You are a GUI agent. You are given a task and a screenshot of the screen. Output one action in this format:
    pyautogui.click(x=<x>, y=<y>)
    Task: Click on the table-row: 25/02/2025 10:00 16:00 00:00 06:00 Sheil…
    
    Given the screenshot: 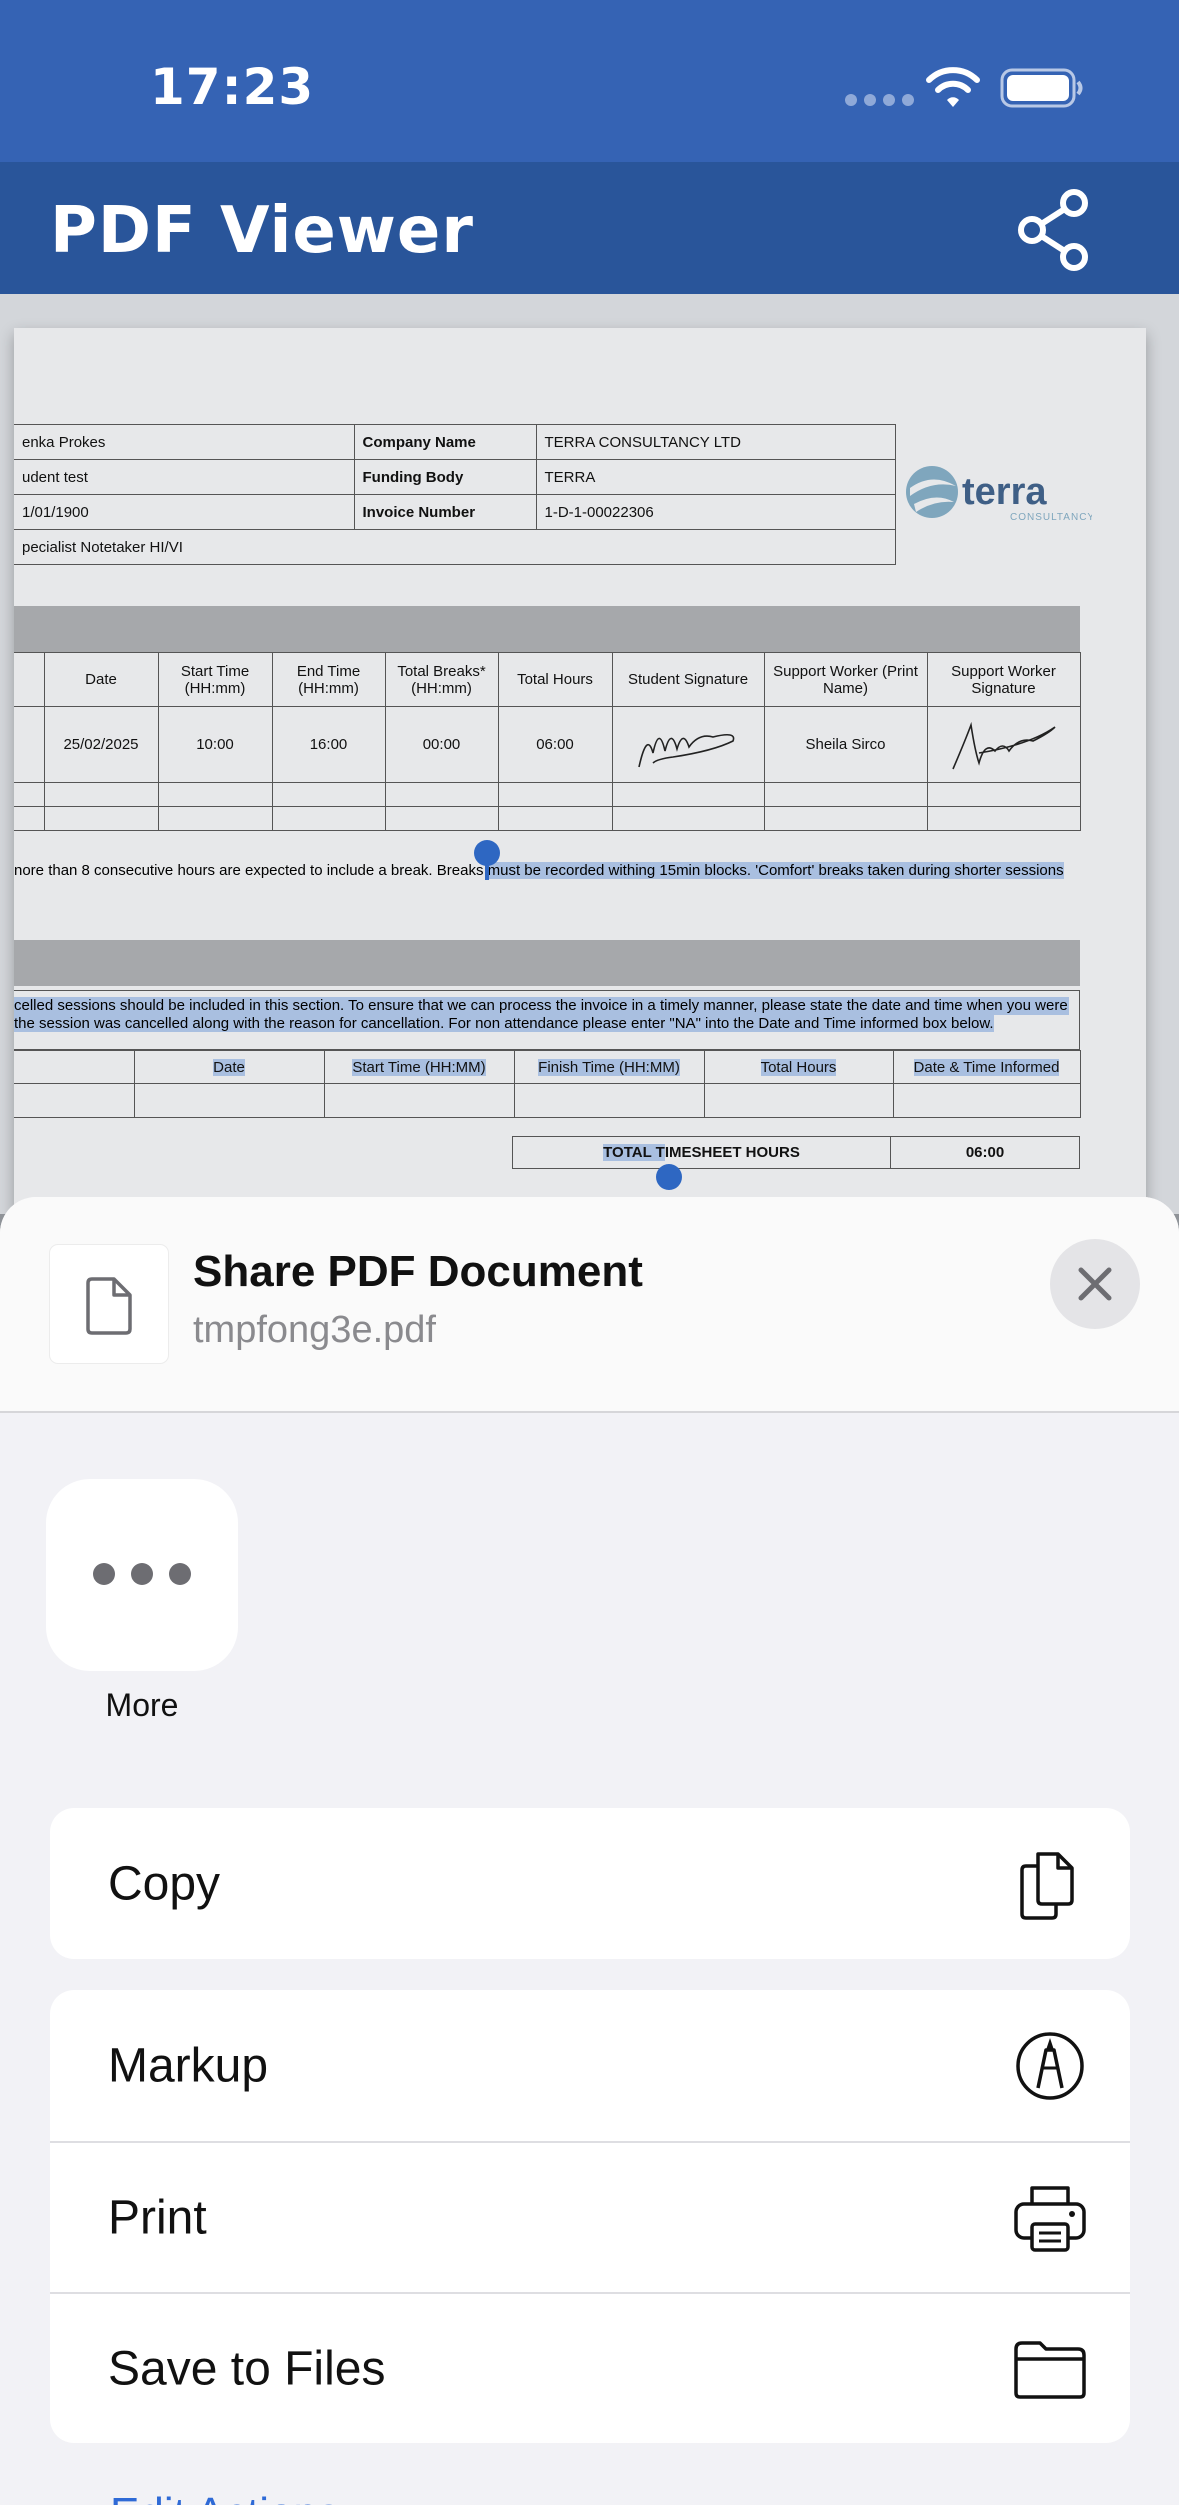 What is the action you would take?
    pyautogui.click(x=547, y=744)
    